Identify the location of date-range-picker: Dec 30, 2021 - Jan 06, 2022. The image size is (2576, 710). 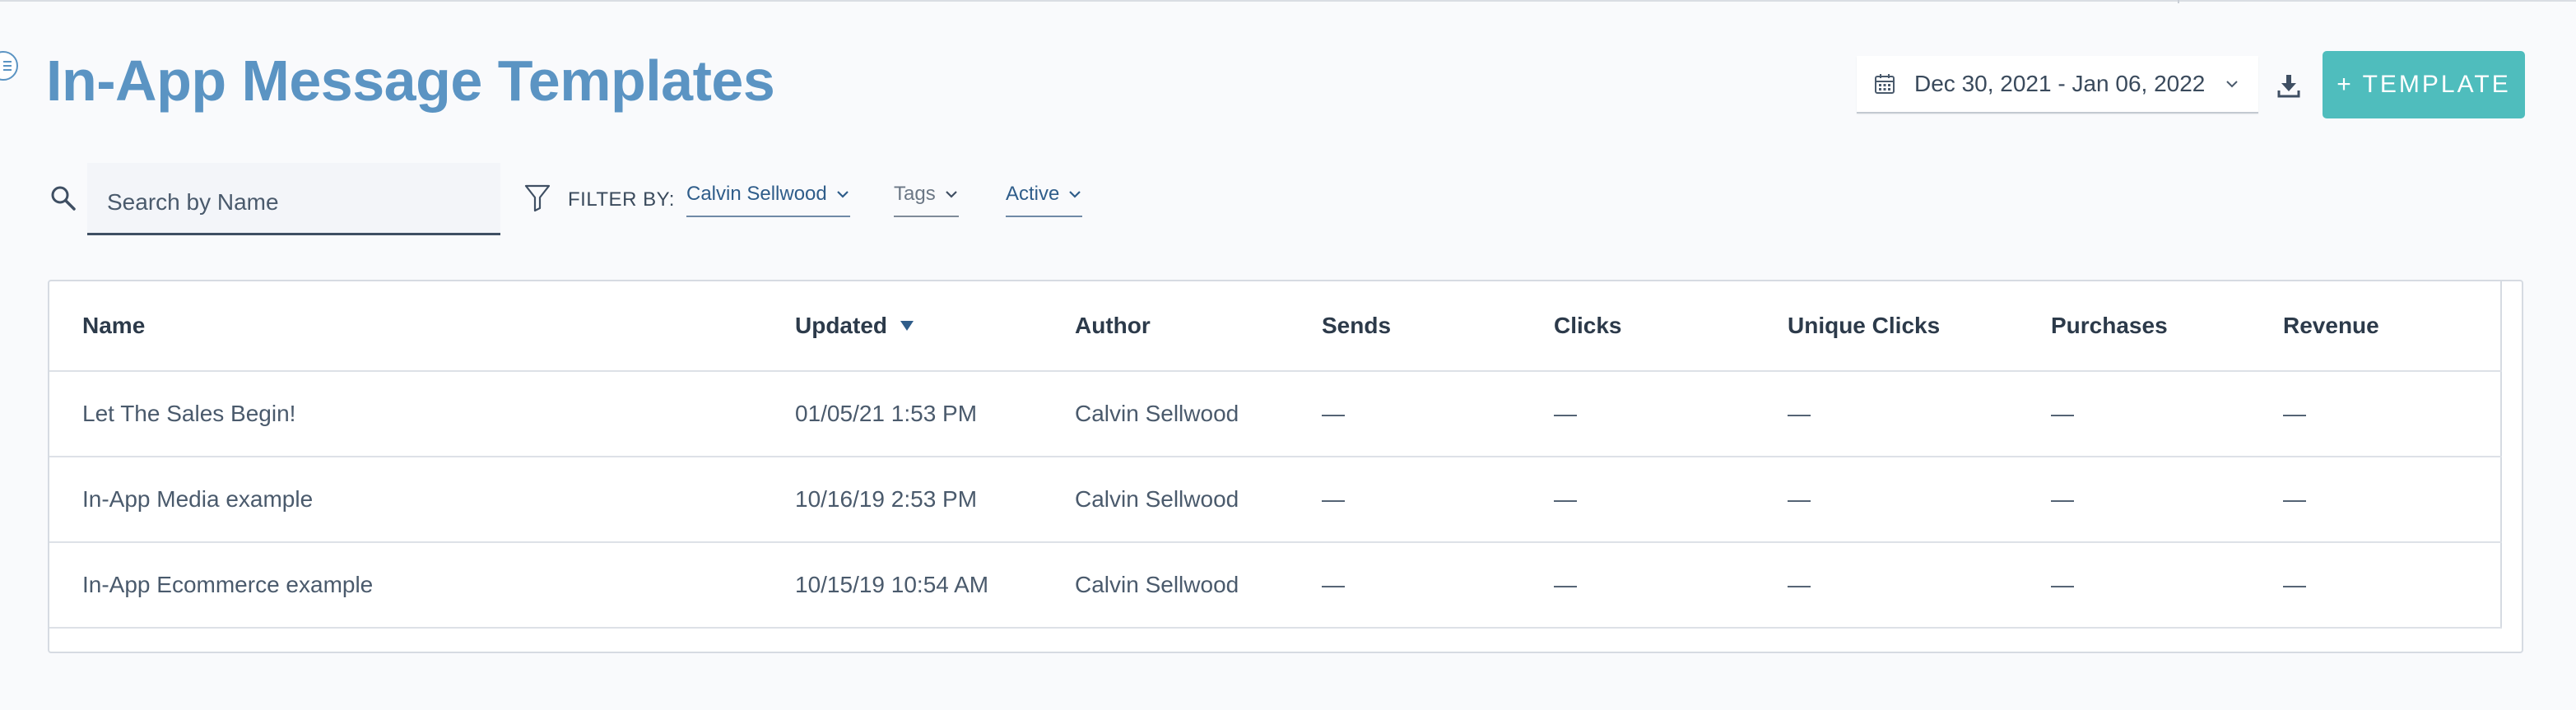
(2057, 85).